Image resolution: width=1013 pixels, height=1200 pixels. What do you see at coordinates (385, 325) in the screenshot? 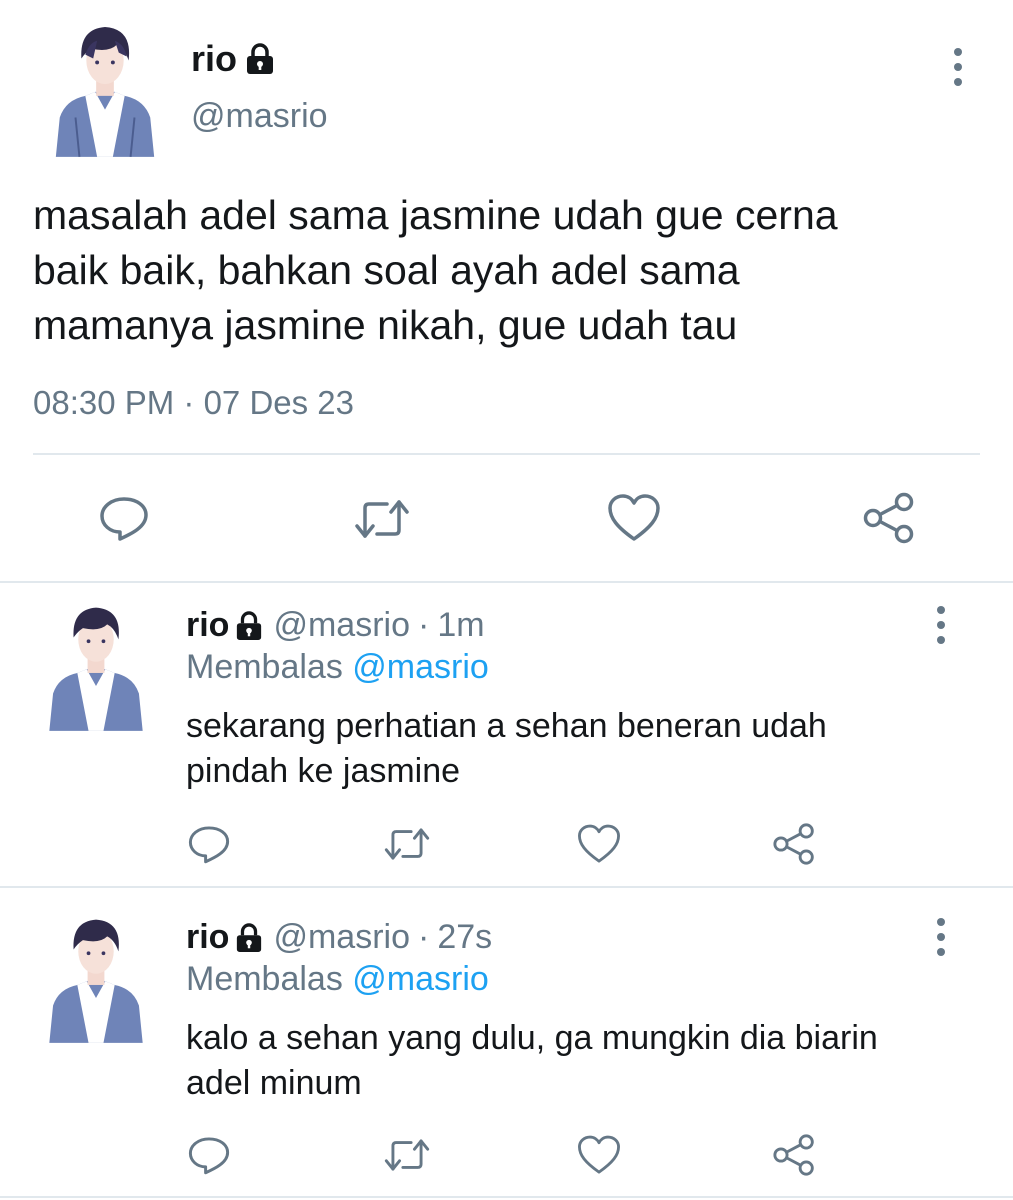
I see `tweet-text-line: mamanya jasmine nikah, gue udah tau` at bounding box center [385, 325].